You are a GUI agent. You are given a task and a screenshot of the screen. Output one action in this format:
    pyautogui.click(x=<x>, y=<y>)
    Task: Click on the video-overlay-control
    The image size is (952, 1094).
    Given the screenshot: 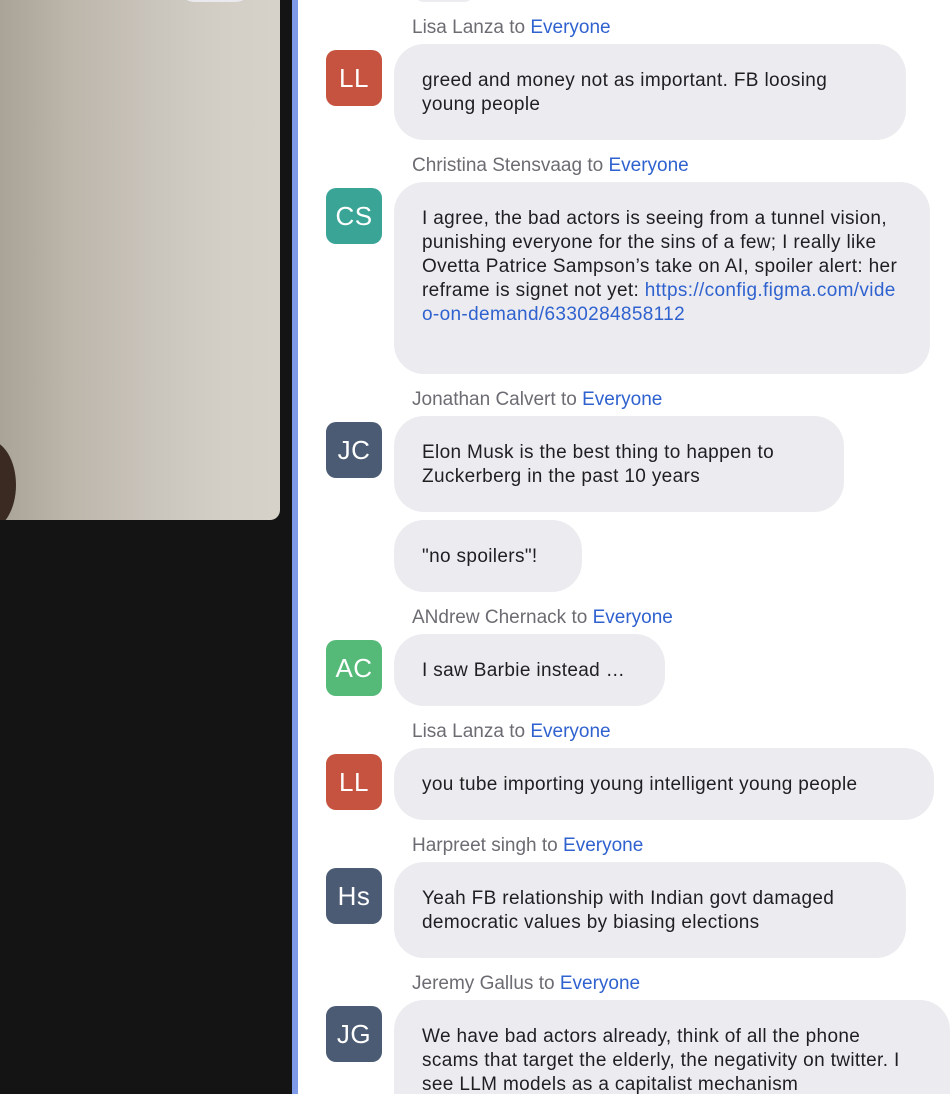 What is the action you would take?
    pyautogui.click(x=215, y=1)
    